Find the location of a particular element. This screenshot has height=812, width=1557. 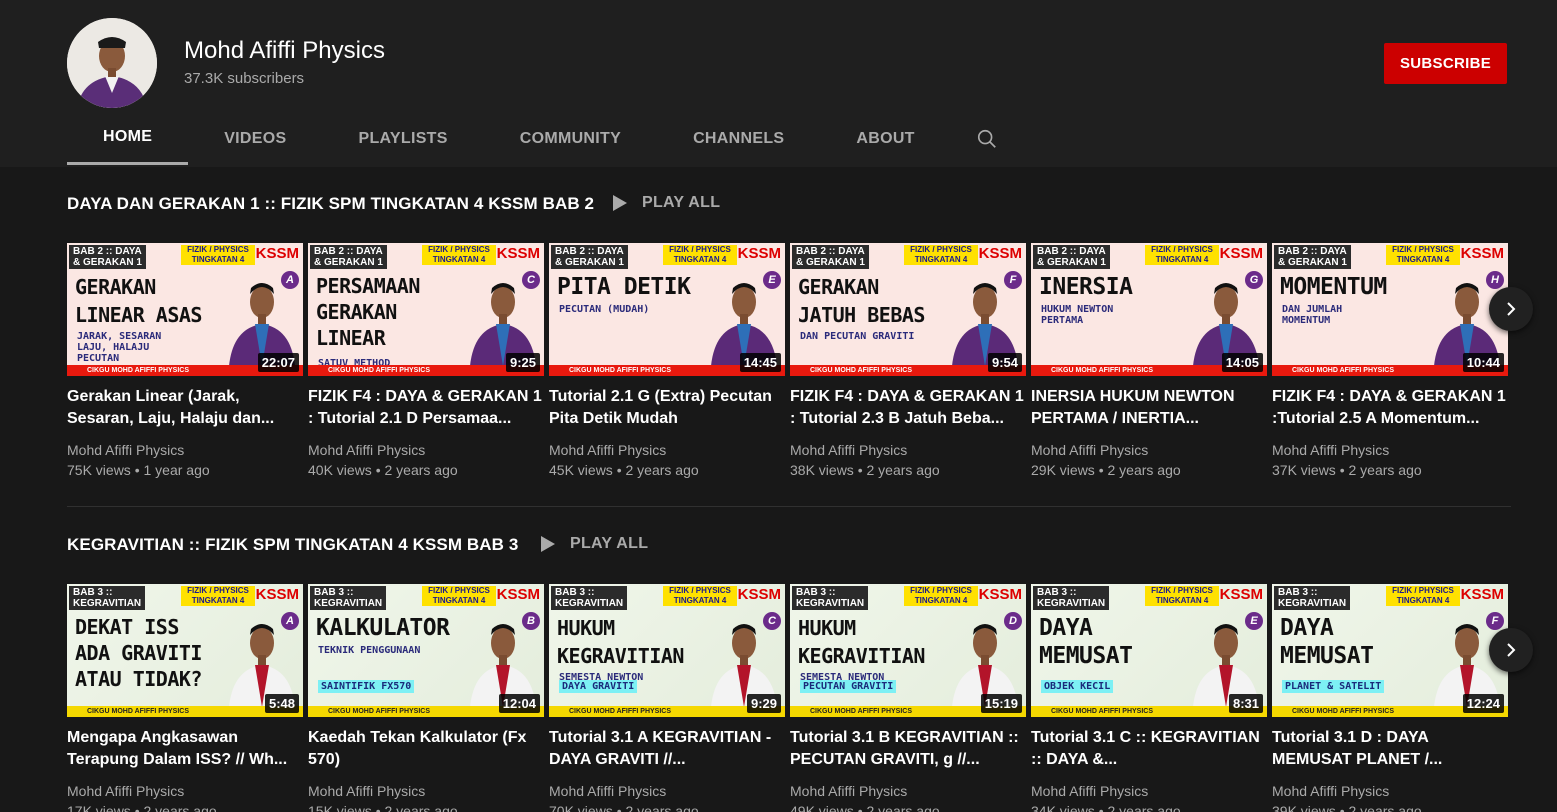

tab-videos: VIDEOS is located at coordinates (255, 138).